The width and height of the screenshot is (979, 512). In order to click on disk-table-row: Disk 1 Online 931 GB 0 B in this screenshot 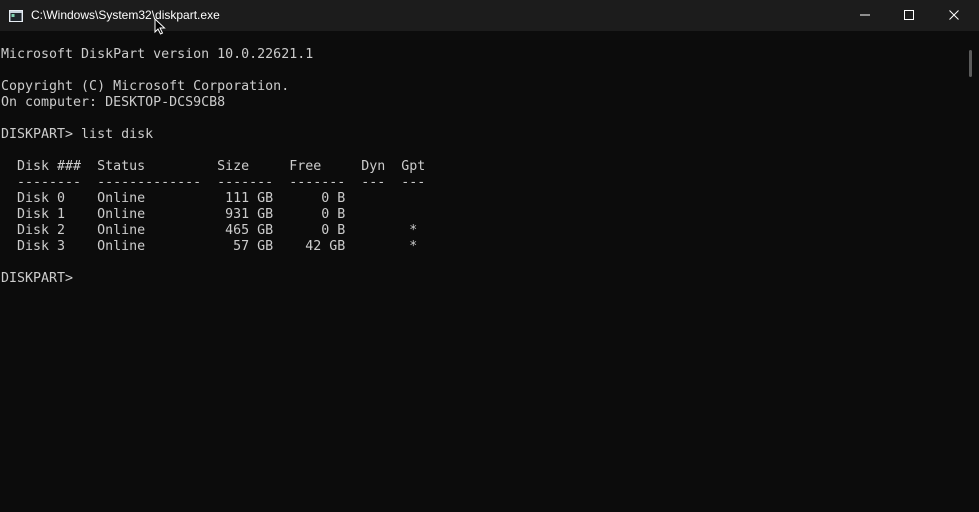, I will do `click(173, 214)`.